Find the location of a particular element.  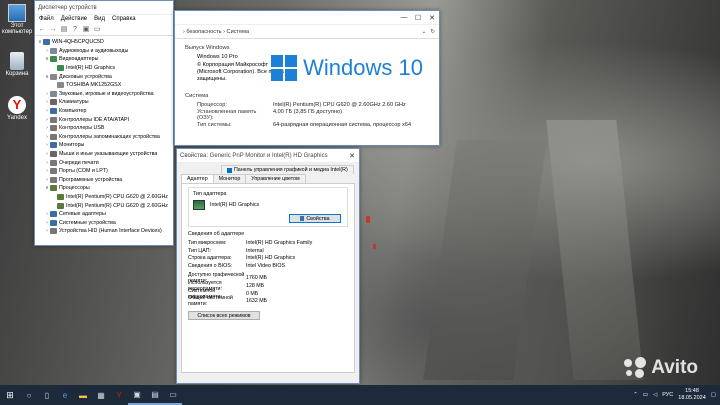

tab-color-management: Управление цветом is located at coordinates (275, 178).